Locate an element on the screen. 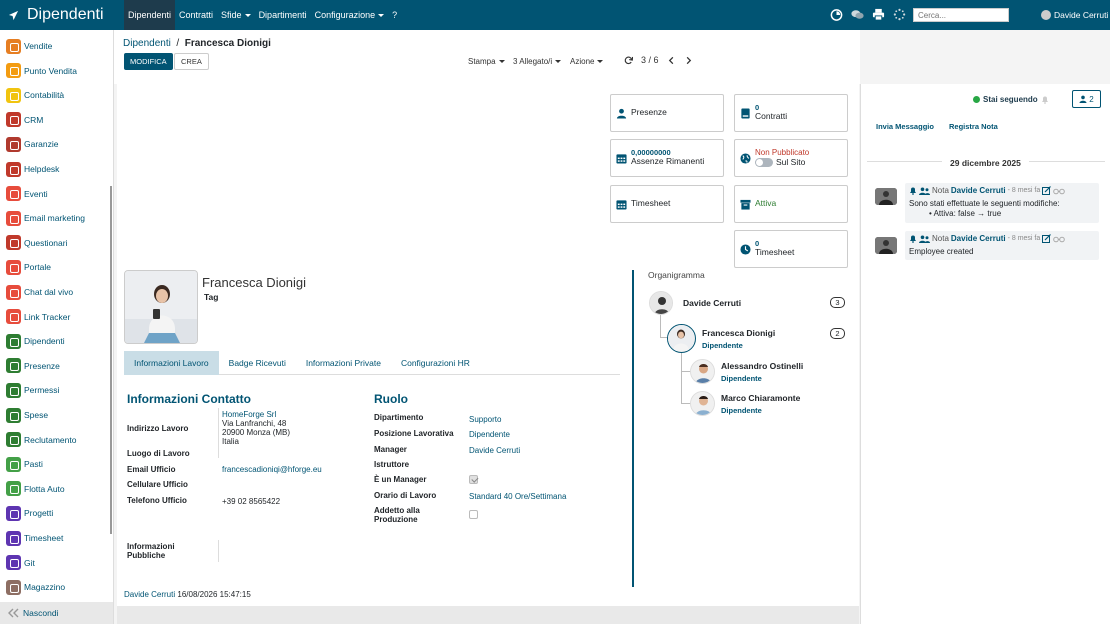 This screenshot has width=1110, height=624. contratti-smart-button: 0 Contratti is located at coordinates (791, 113).